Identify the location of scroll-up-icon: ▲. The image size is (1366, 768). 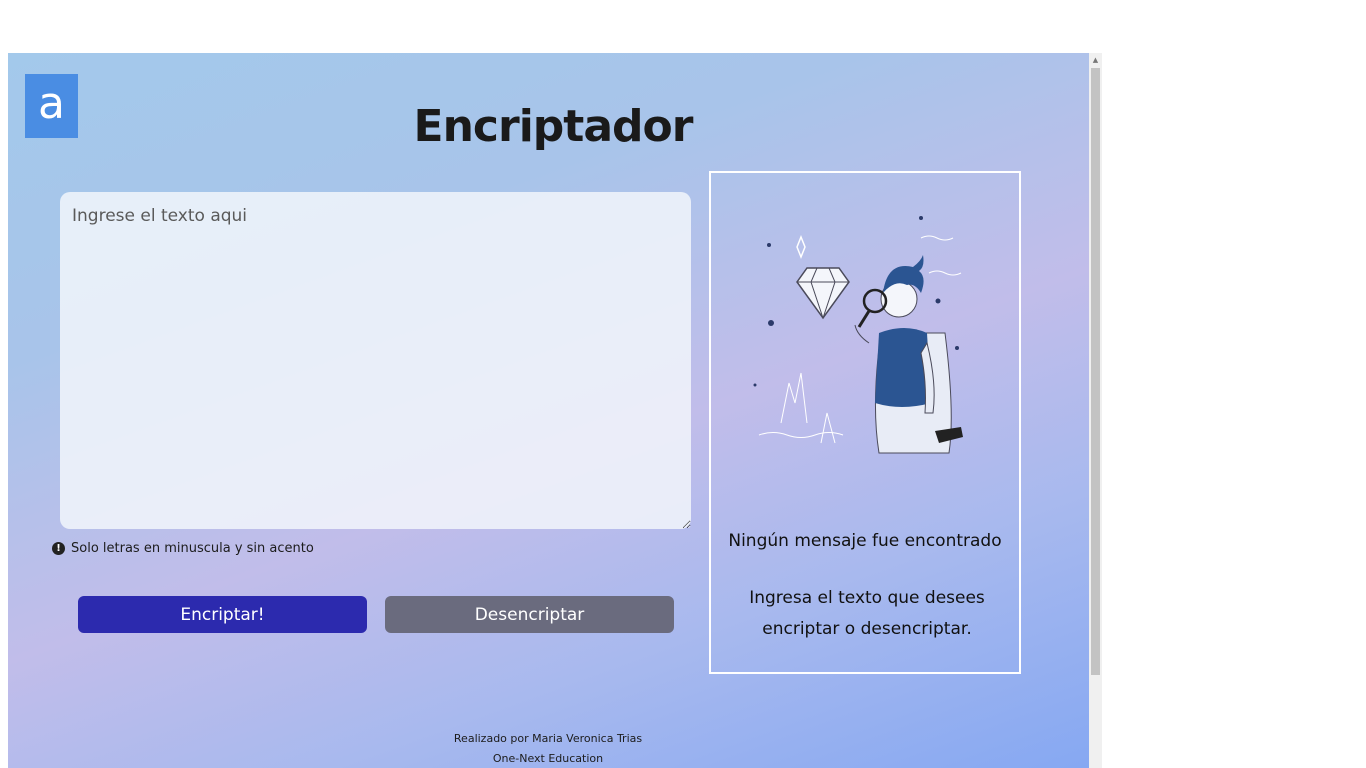
(1095, 60).